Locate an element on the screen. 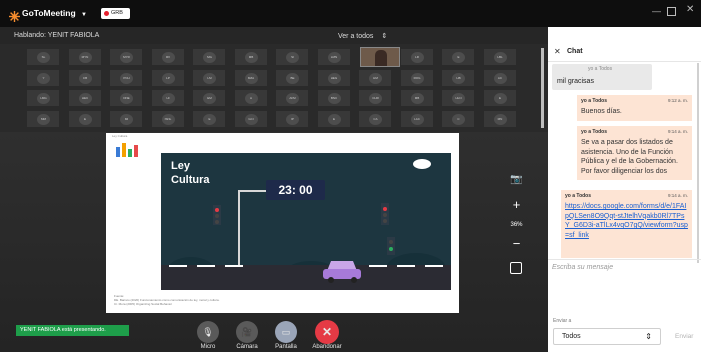 This screenshot has width=701, height=352. participant-tile: Y is located at coordinates (43, 77).